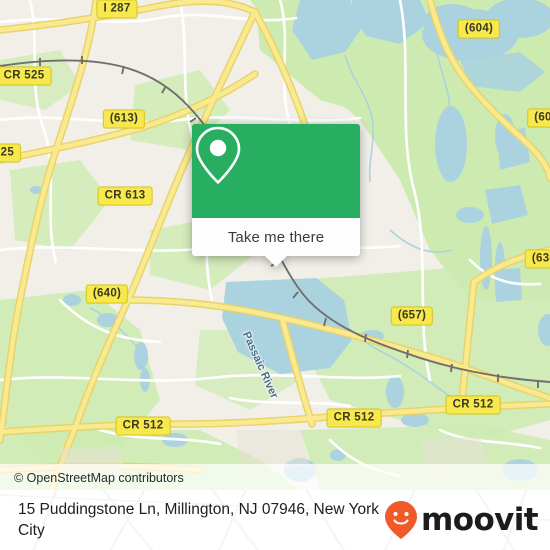  Describe the element at coordinates (124, 119) in the screenshot. I see `road-shield: (613)` at that location.